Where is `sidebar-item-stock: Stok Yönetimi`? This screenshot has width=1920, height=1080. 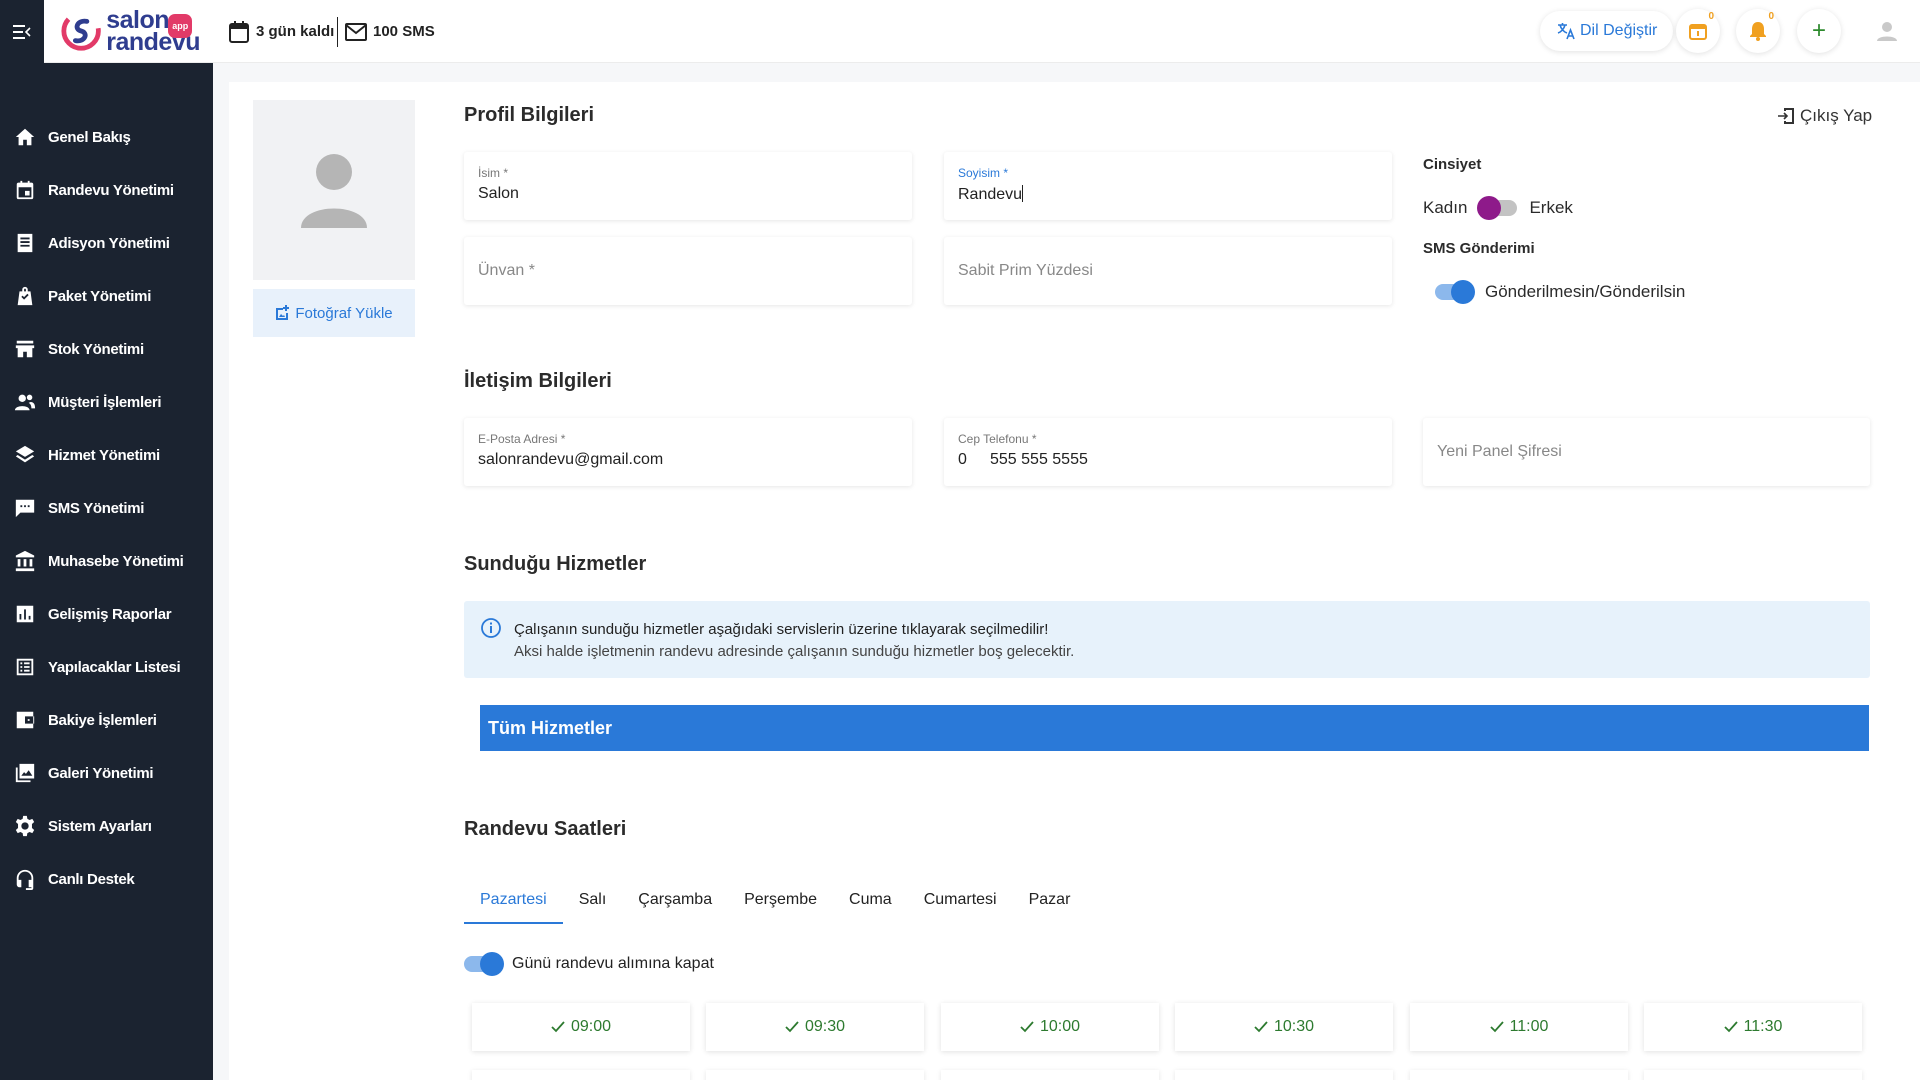
sidebar-item-stock: Stok Yönetimi is located at coordinates (106, 349).